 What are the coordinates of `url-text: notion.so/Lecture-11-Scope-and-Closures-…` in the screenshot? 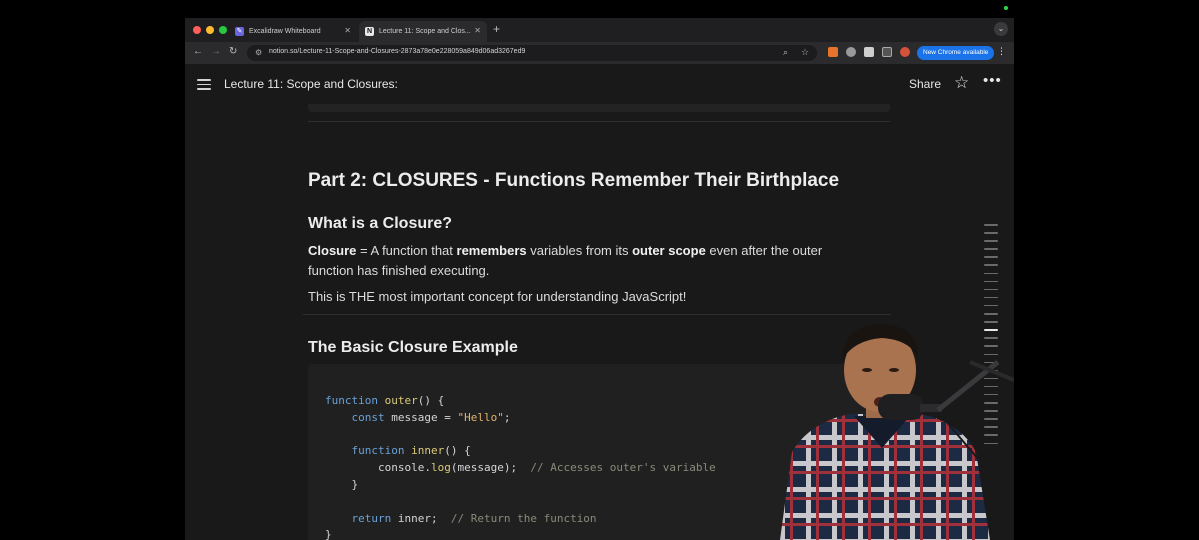 It's located at (397, 51).